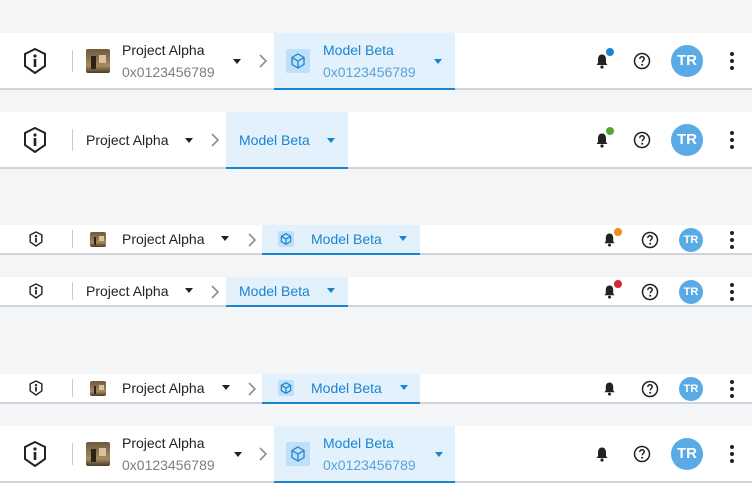 The image size is (752, 483). I want to click on header-bar-4: Project Alpha Model Beta TR, so click(376, 292).